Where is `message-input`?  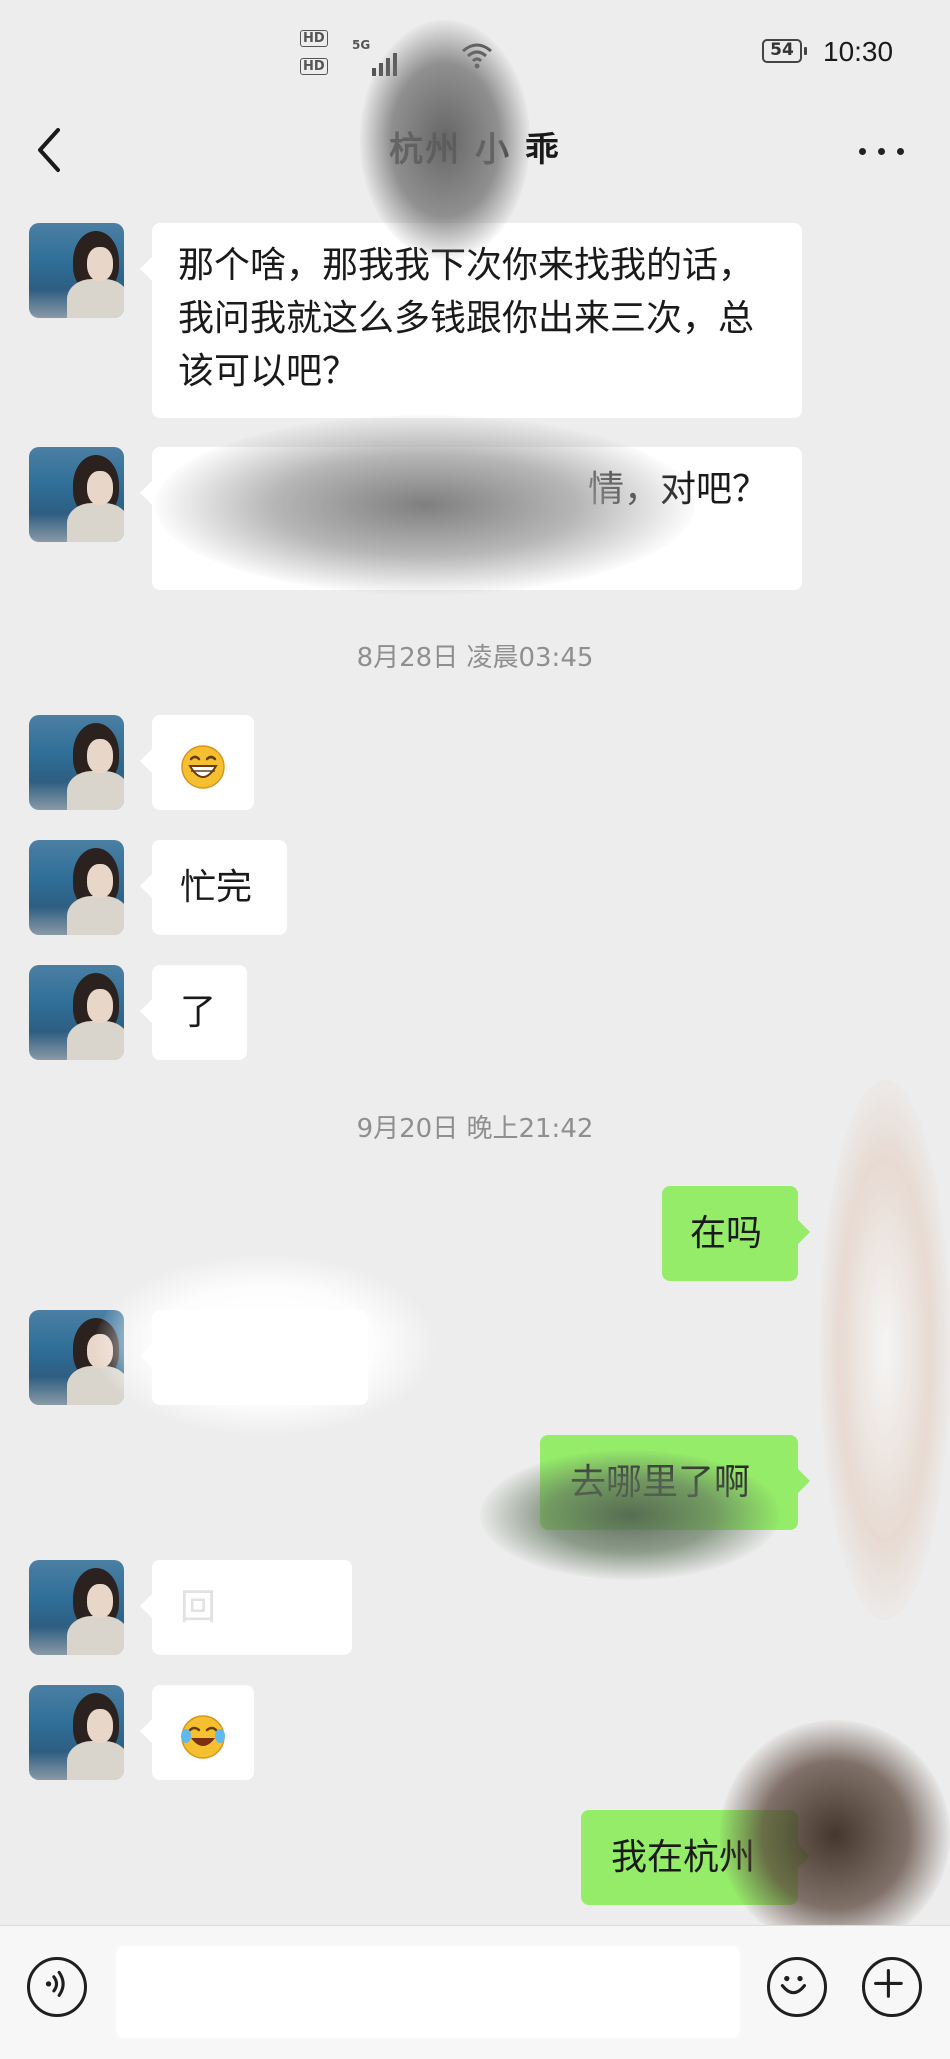 message-input is located at coordinates (428, 1992).